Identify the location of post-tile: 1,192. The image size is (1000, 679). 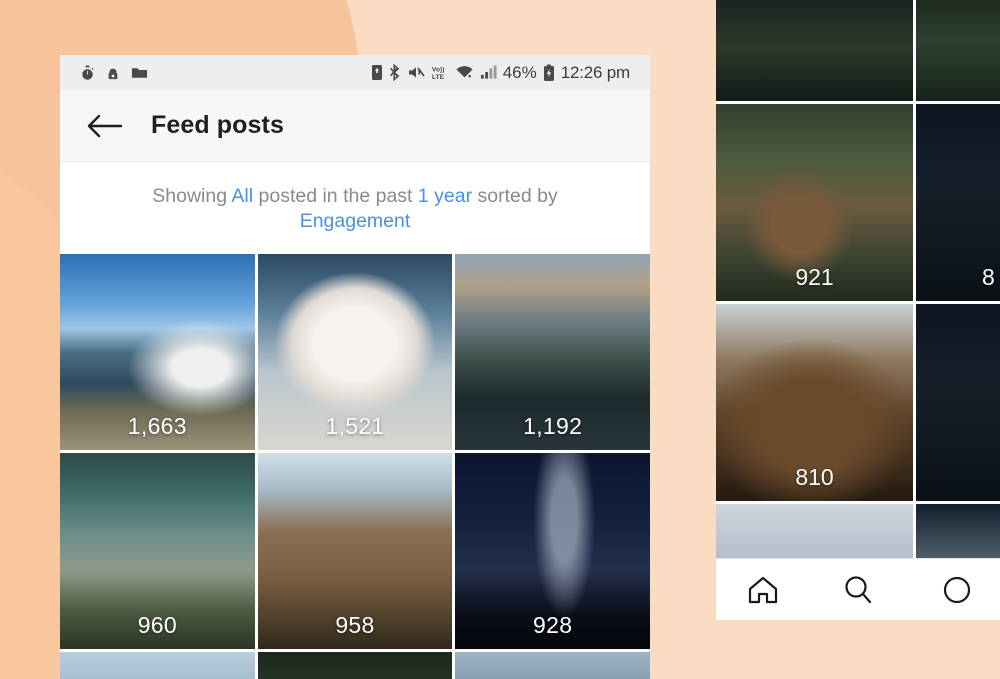
(552, 351).